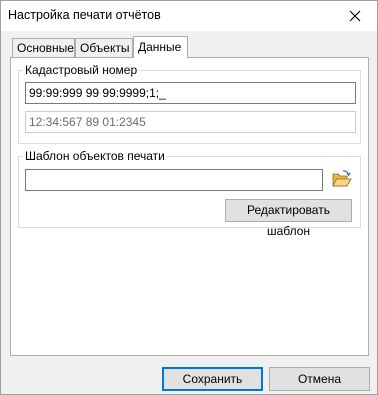 The image size is (378, 395). Describe the element at coordinates (160, 58) in the screenshot. I see `active-tab-joint` at that location.